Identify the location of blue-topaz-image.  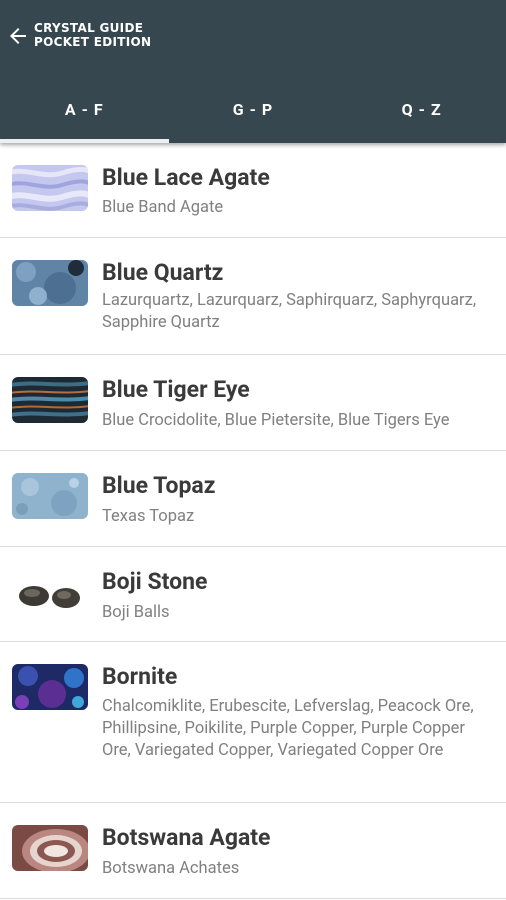
(50, 496).